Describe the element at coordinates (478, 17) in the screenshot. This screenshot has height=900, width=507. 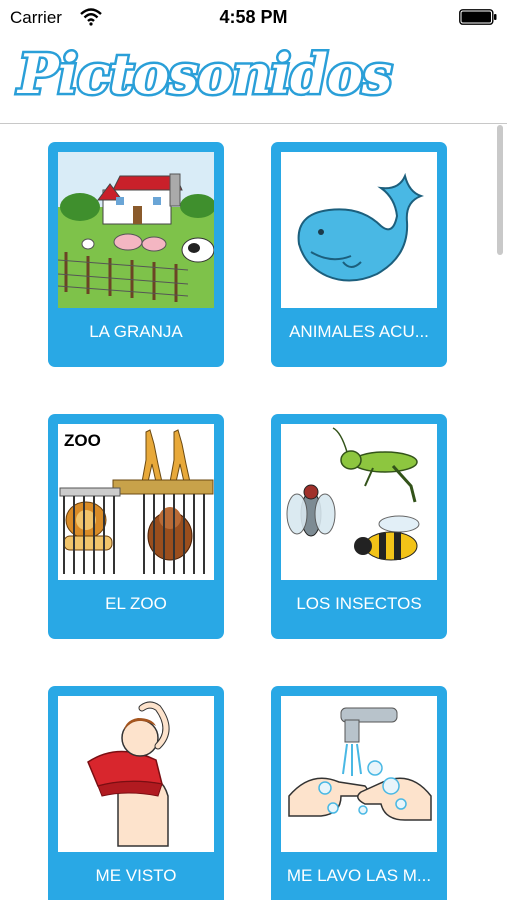
I see `battery-icon` at that location.